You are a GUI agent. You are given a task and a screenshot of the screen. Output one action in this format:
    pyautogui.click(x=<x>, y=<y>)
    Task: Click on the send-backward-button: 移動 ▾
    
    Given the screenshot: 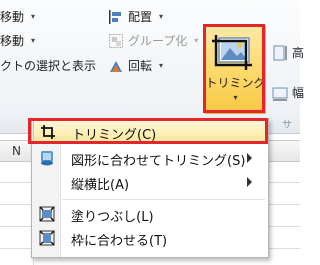 What is the action you would take?
    pyautogui.click(x=17, y=40)
    